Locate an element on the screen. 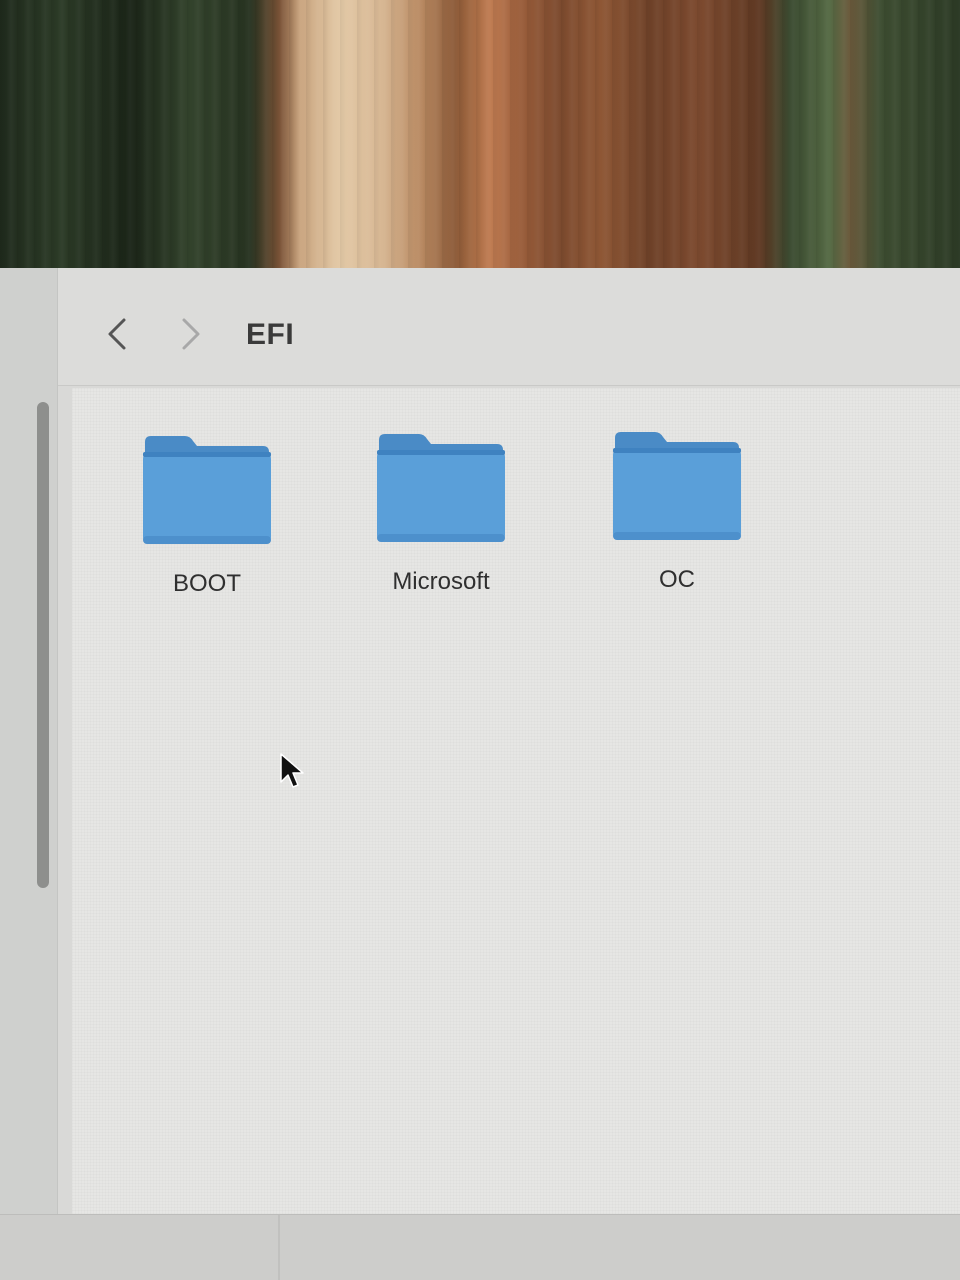  status-bar-divider is located at coordinates (279, 1247).